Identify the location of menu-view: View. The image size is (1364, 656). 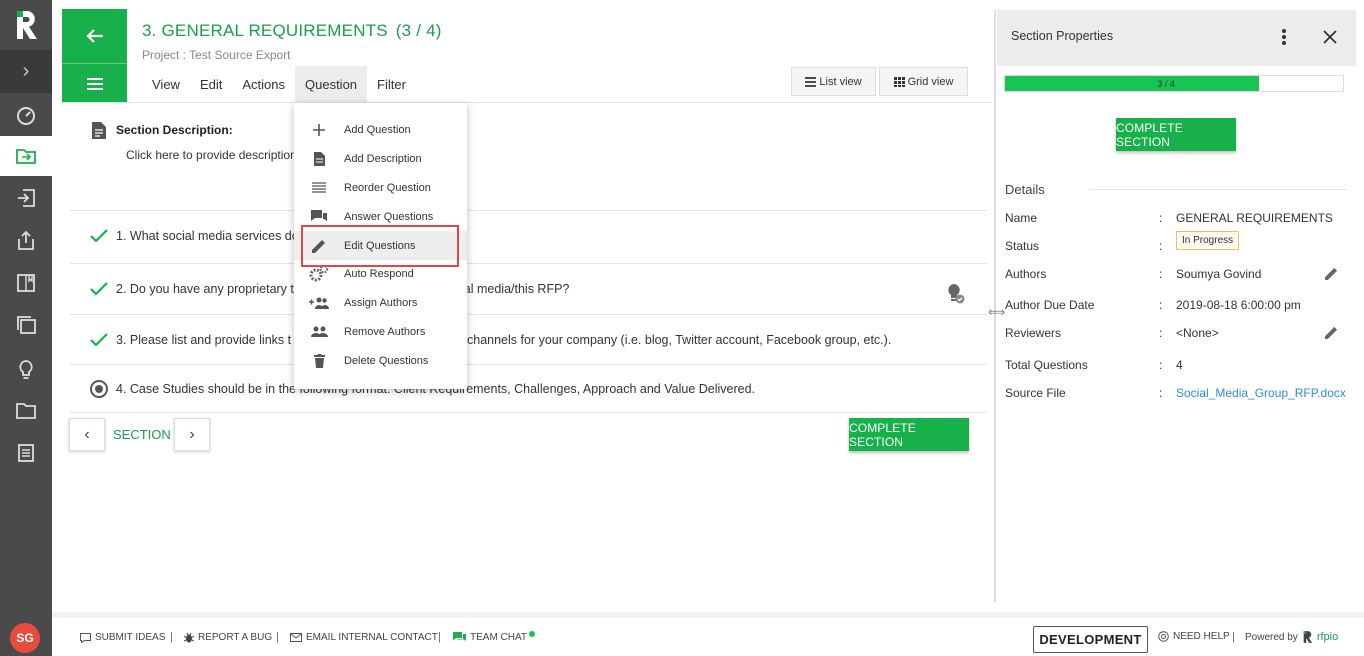
(166, 84).